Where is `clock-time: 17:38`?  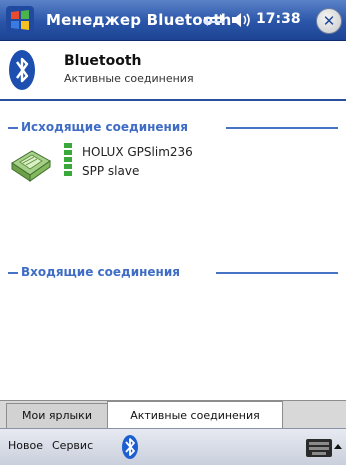
clock-time: 17:38 is located at coordinates (278, 19).